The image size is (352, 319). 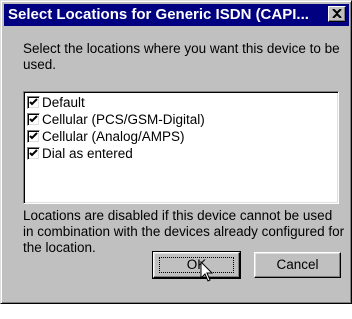 I want to click on close-button, so click(x=337, y=14).